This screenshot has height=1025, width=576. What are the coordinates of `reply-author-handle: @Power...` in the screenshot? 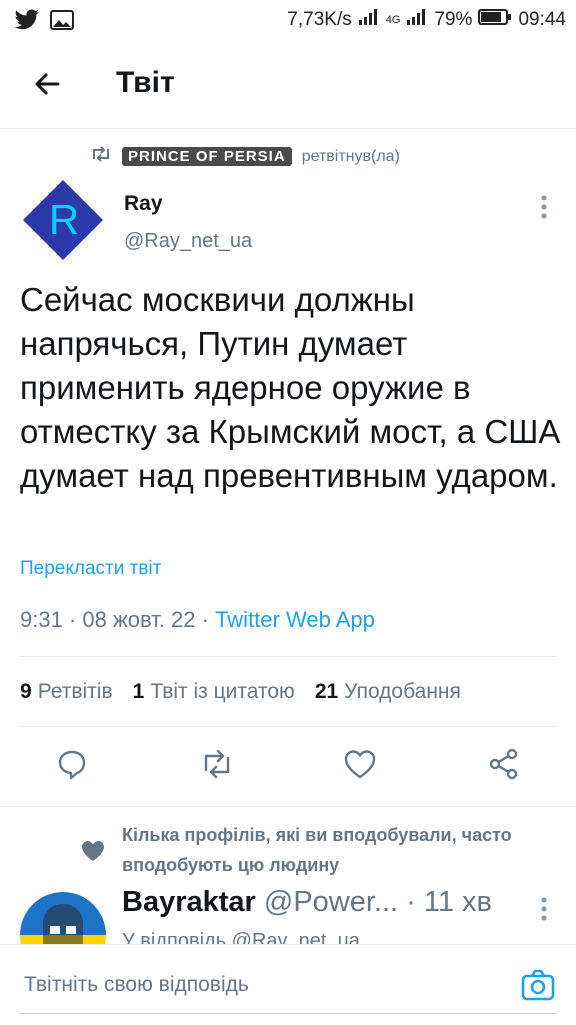 It's located at (331, 902).